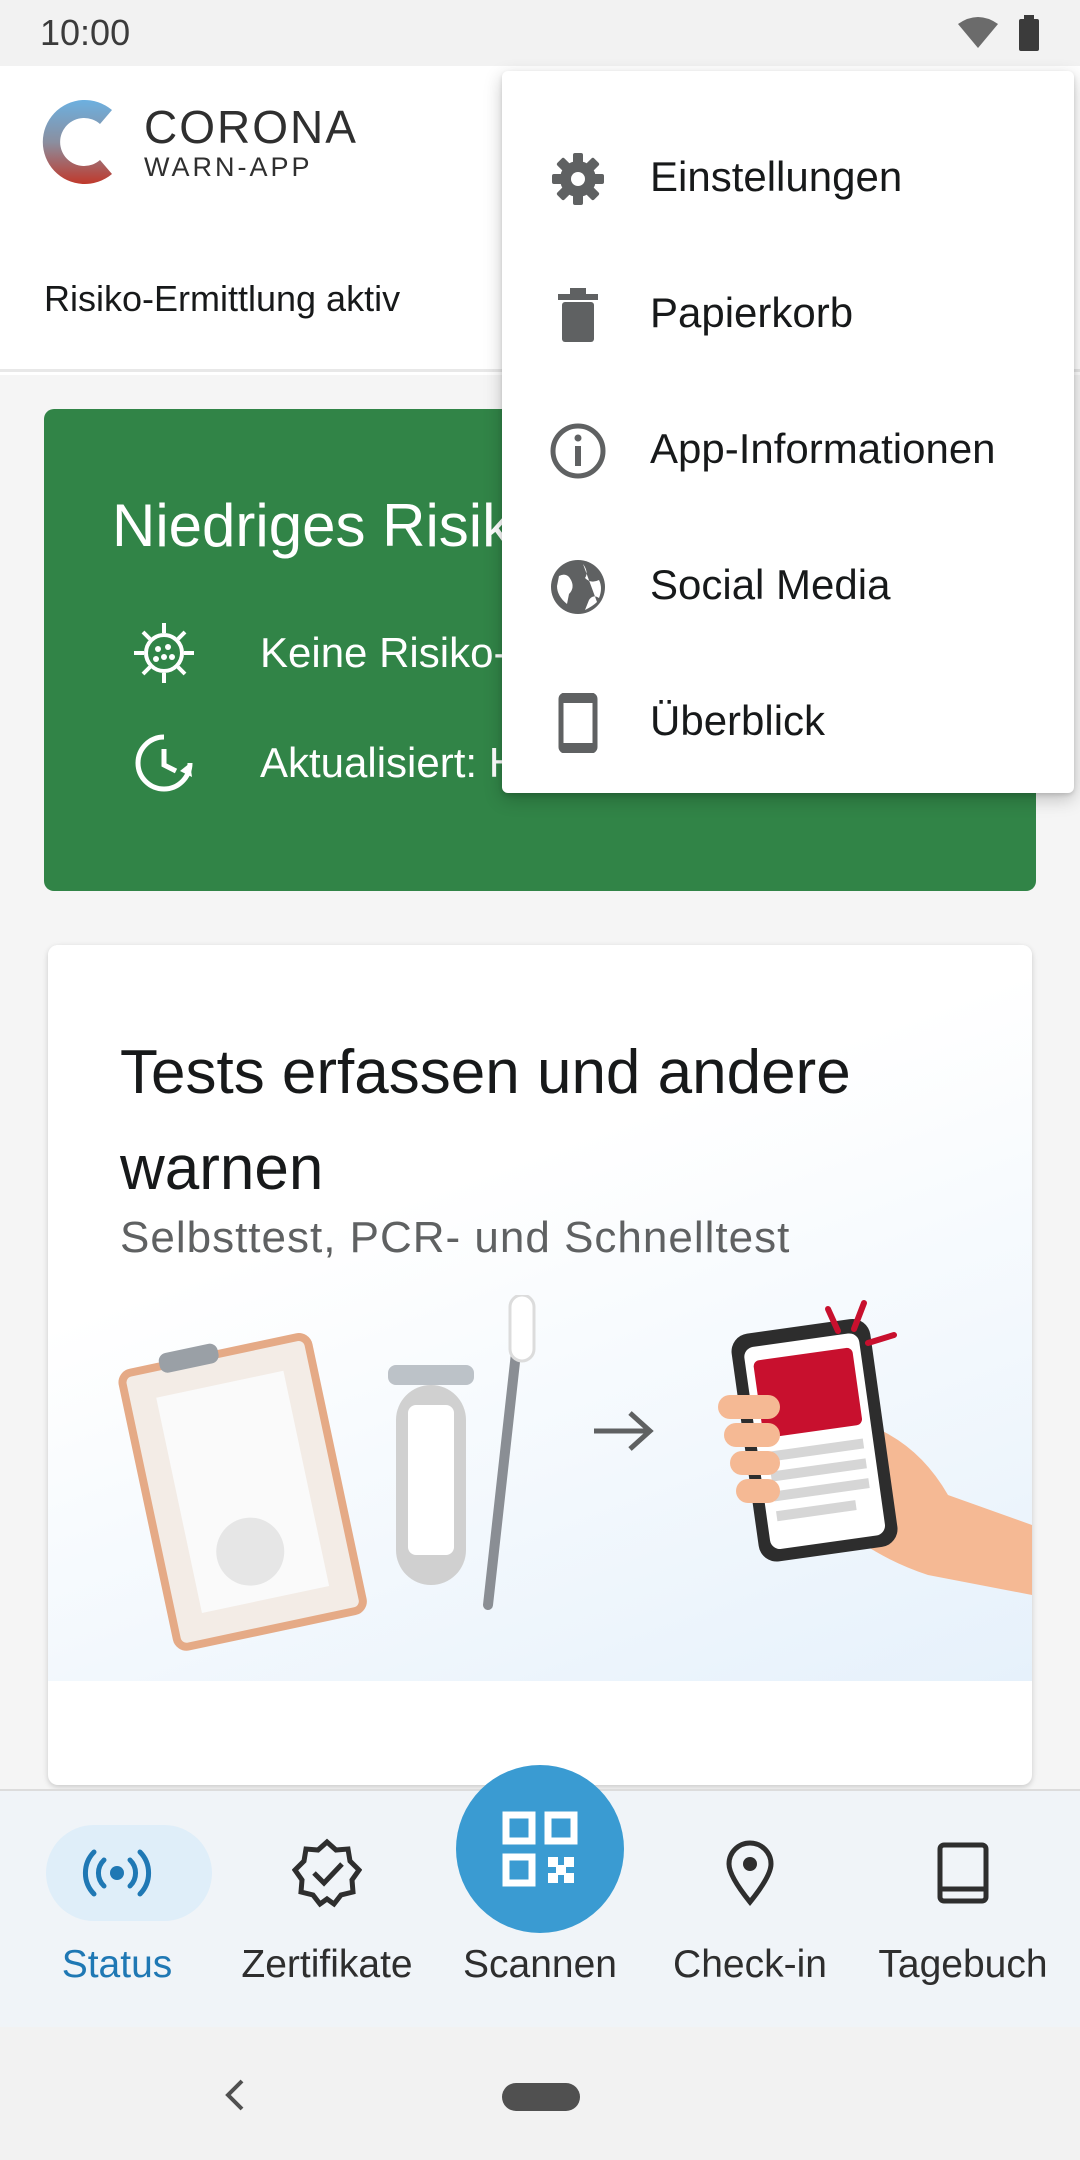  What do you see at coordinates (578, 723) in the screenshot?
I see `phone-icon` at bounding box center [578, 723].